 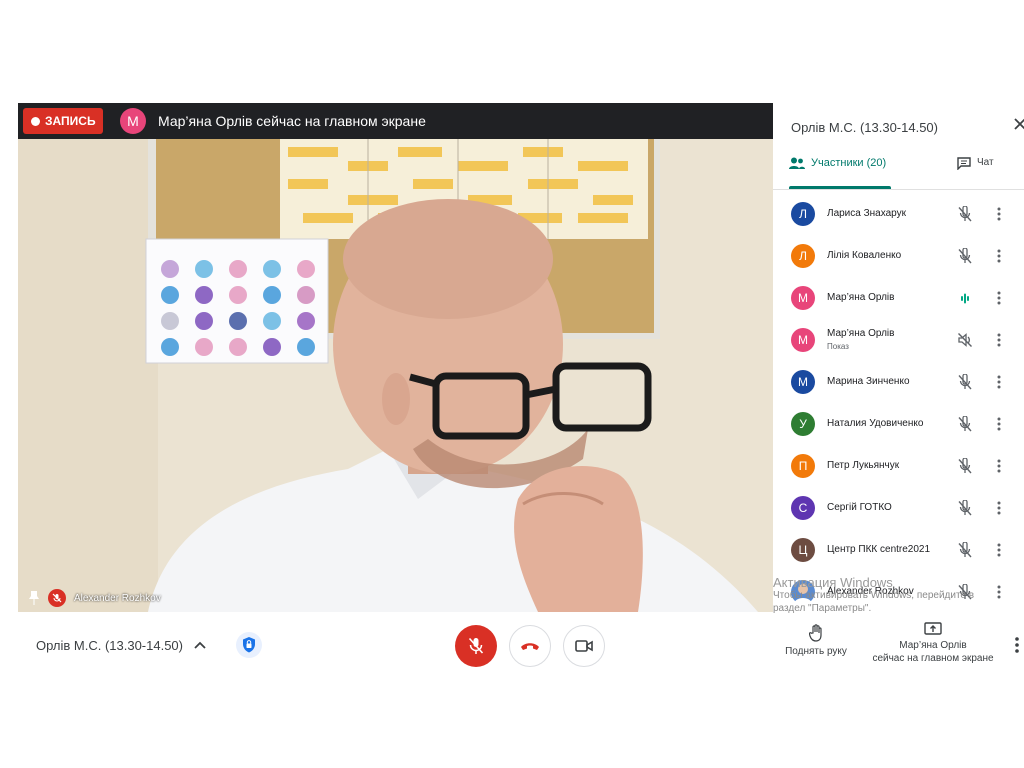 I want to click on raise-hand-label: Поднять руку, so click(x=816, y=651).